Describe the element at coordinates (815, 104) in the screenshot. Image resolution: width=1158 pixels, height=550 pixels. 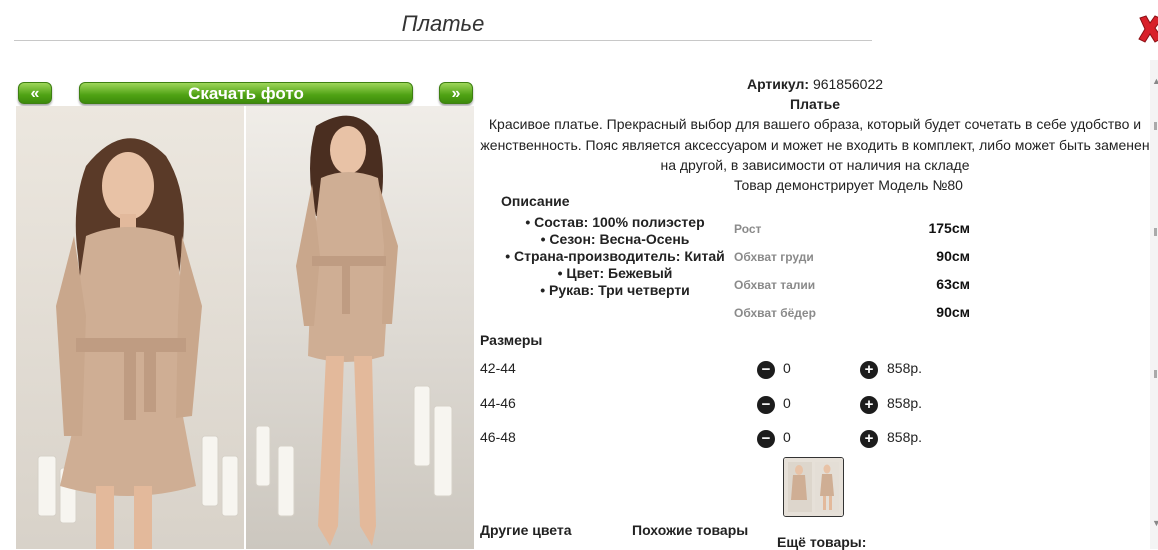
I see `product-name: Платье` at that location.